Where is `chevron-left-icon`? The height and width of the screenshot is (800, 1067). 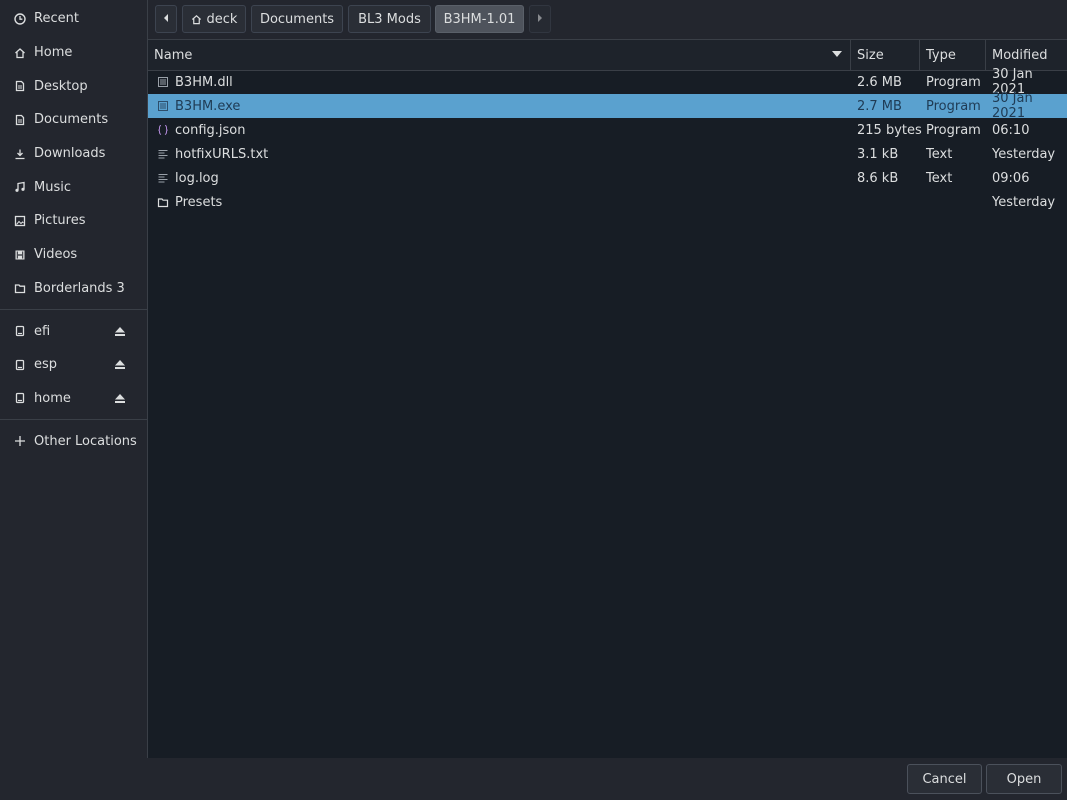
chevron-left-icon is located at coordinates (166, 19).